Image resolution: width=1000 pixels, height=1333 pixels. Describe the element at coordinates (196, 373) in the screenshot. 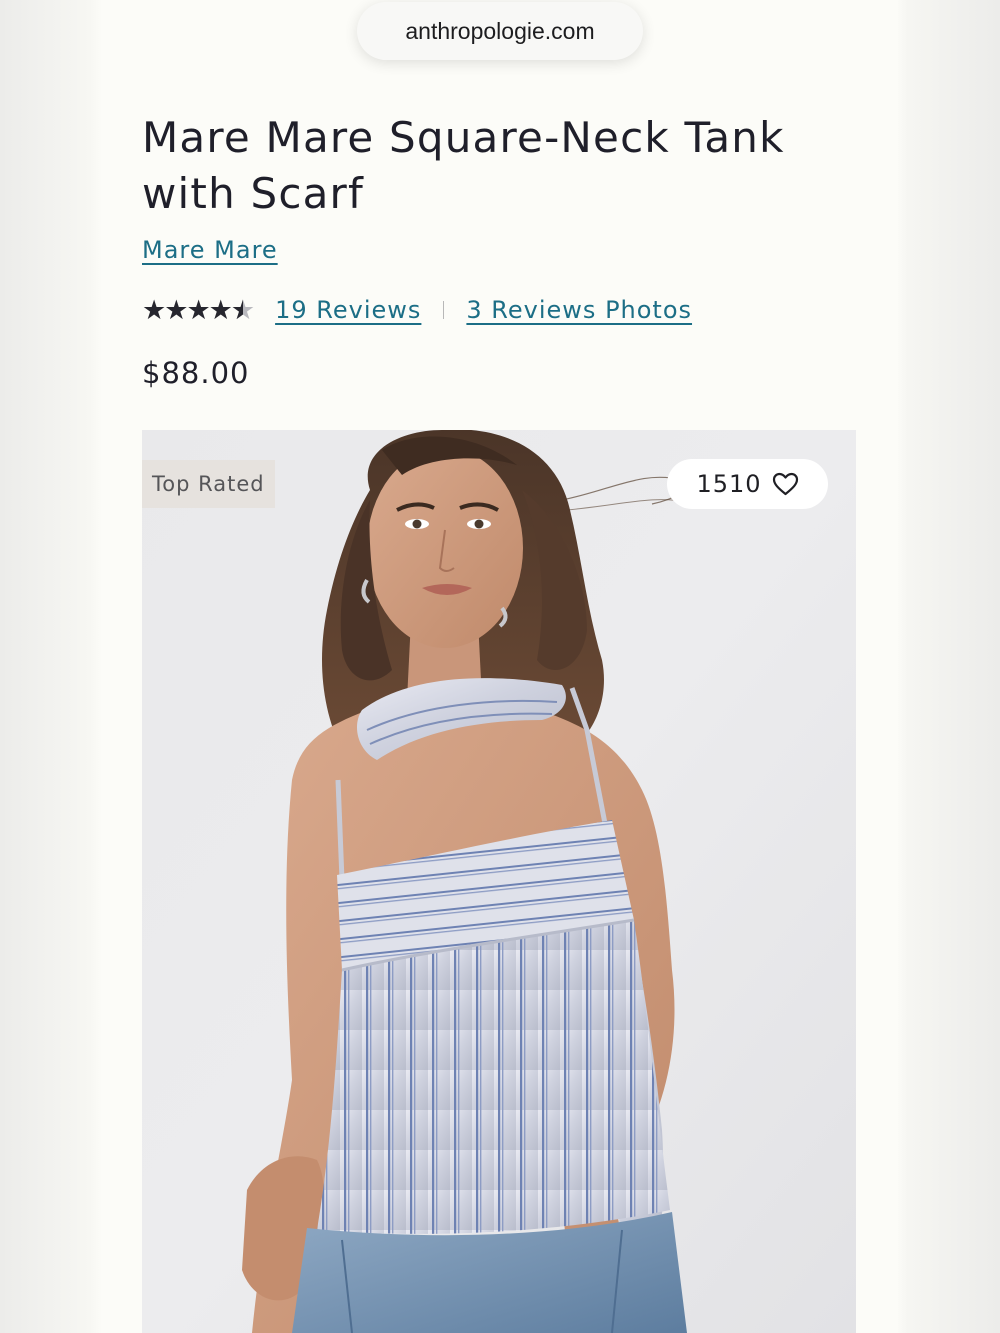

I see `product-price: $88.00` at that location.